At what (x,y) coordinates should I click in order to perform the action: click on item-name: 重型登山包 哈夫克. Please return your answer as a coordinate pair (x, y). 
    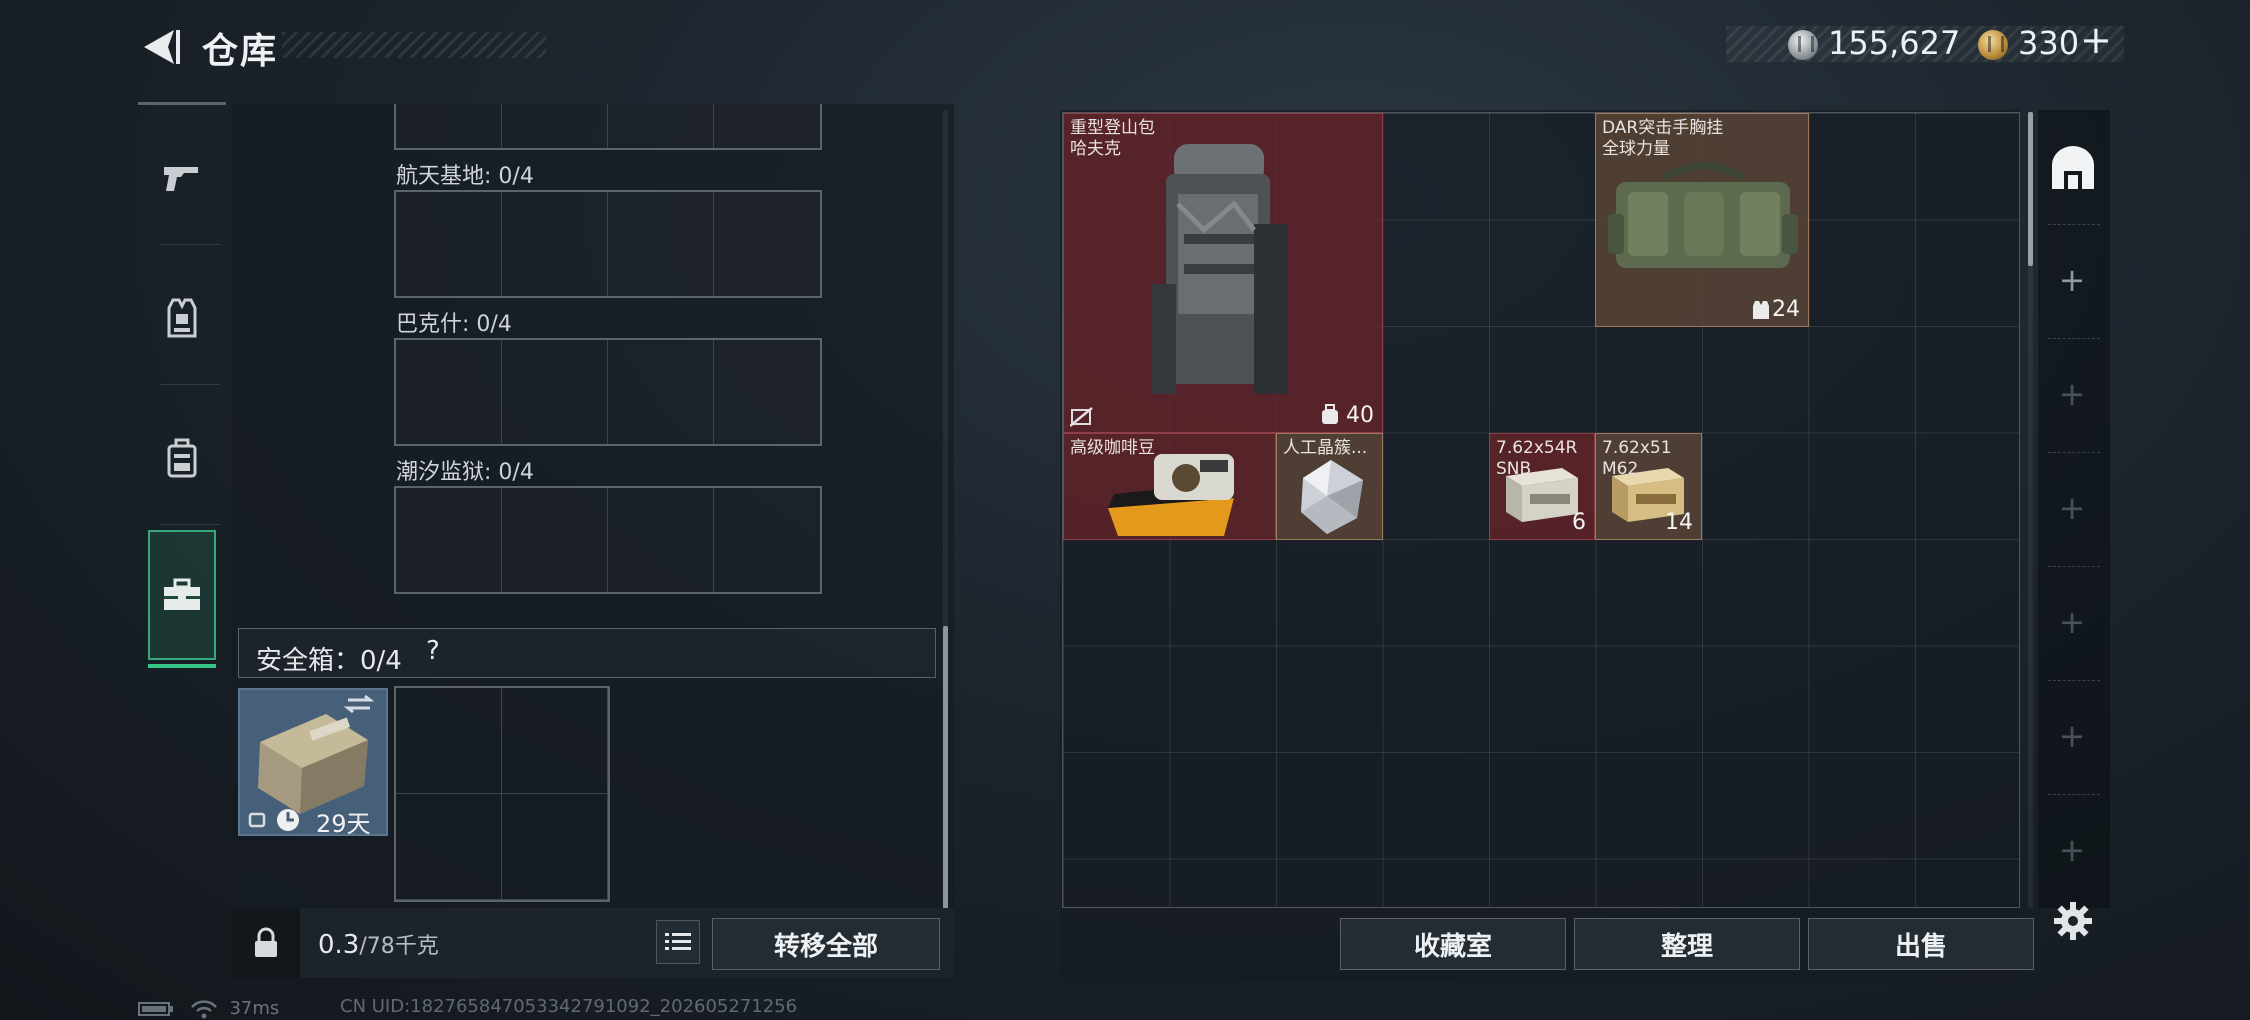
    Looking at the image, I should click on (1112, 139).